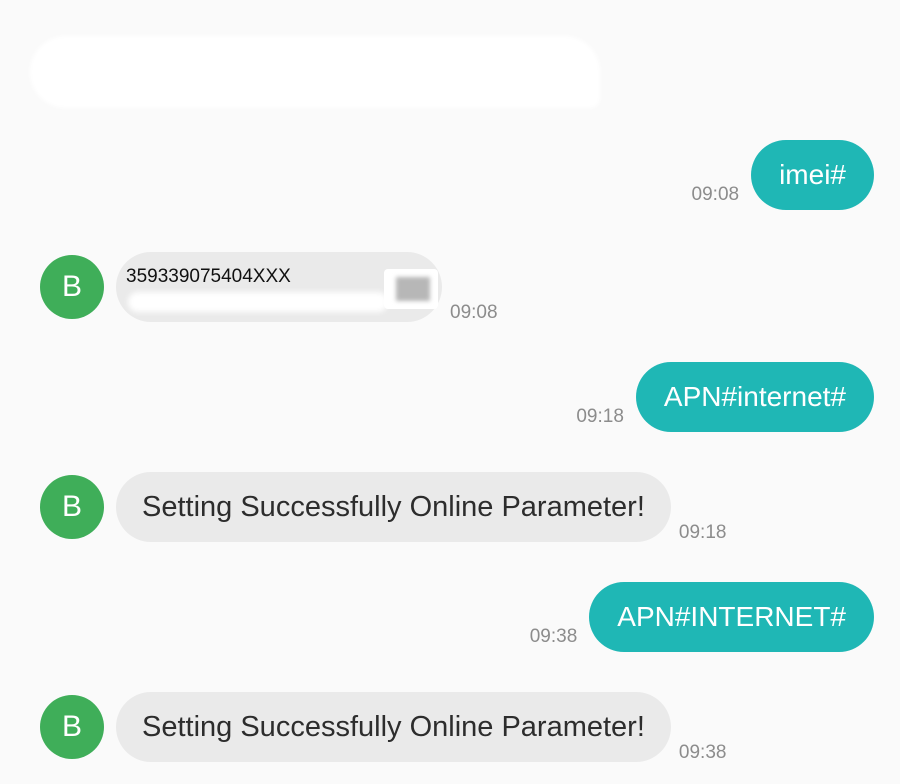  I want to click on message-row-incoming: B 359339075404XXX 09:08, so click(450, 287).